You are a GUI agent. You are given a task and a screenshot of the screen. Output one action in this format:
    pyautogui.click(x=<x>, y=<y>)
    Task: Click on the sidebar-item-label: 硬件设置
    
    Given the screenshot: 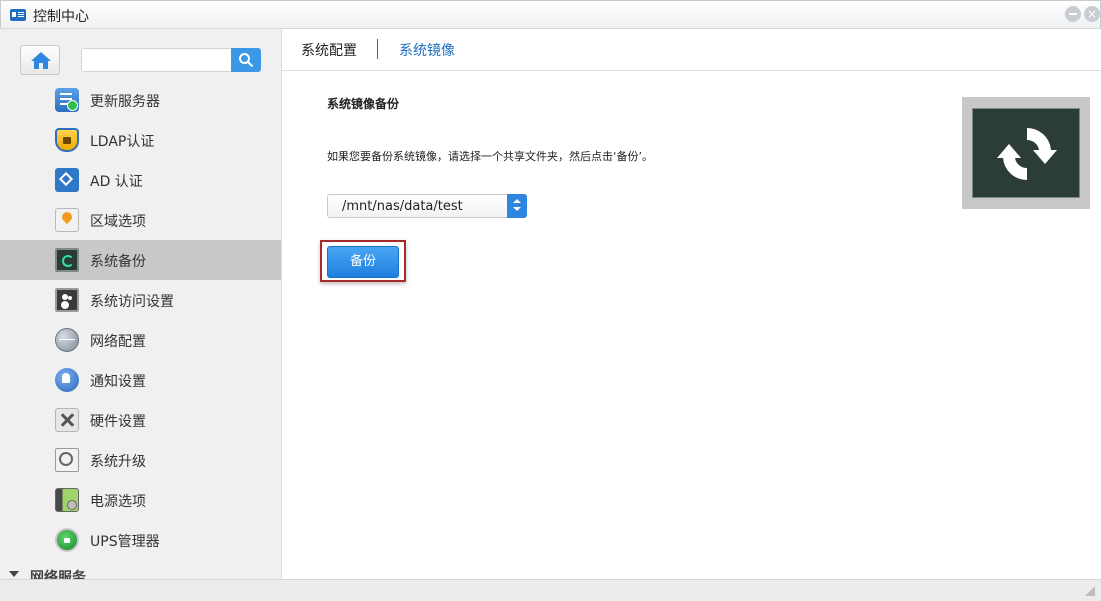 What is the action you would take?
    pyautogui.click(x=118, y=422)
    